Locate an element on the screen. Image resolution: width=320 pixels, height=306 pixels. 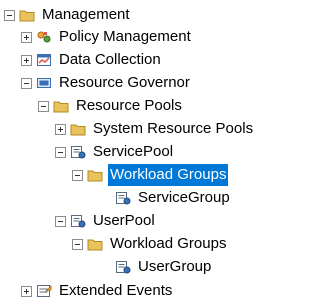
tree-node-workload-groups-user: Workload Groups is located at coordinates (150, 244).